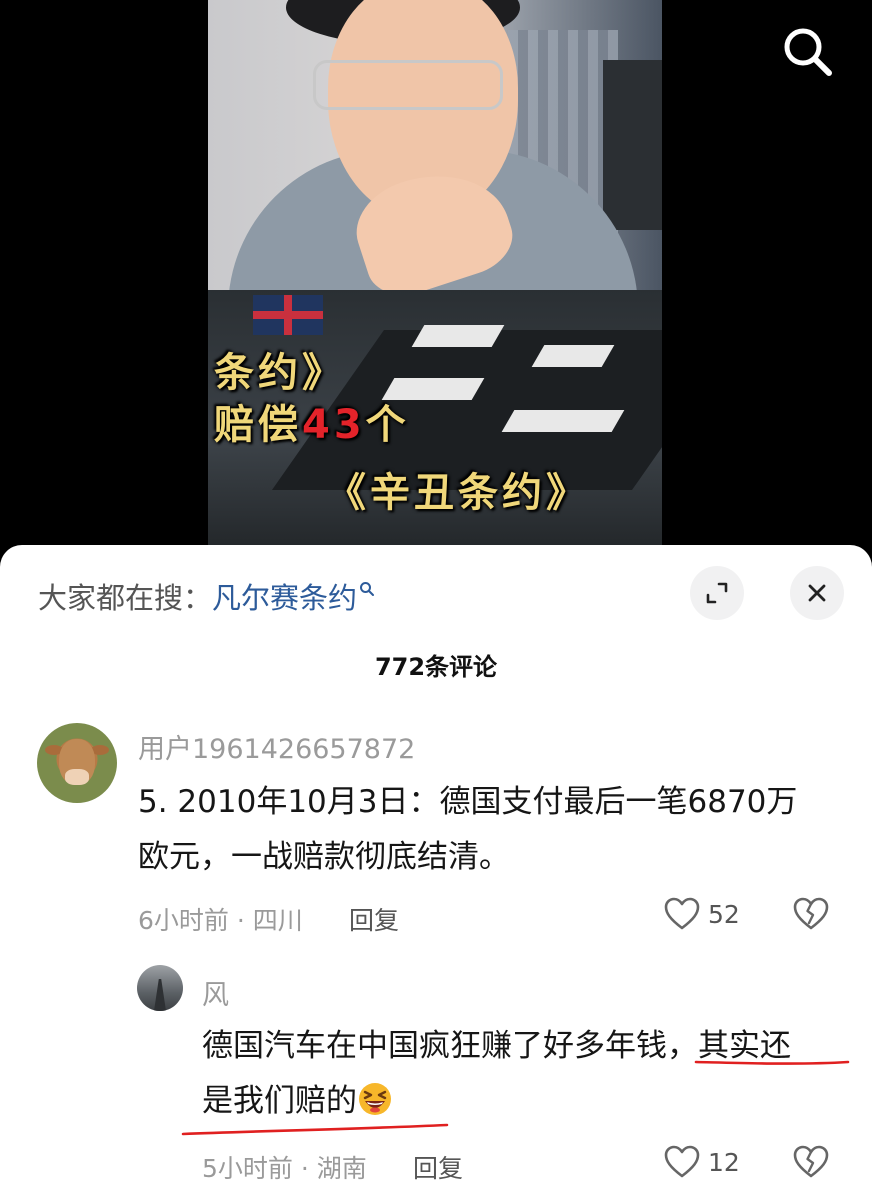  Describe the element at coordinates (280, 373) in the screenshot. I see `video-subtitle-line1: 条约》` at that location.